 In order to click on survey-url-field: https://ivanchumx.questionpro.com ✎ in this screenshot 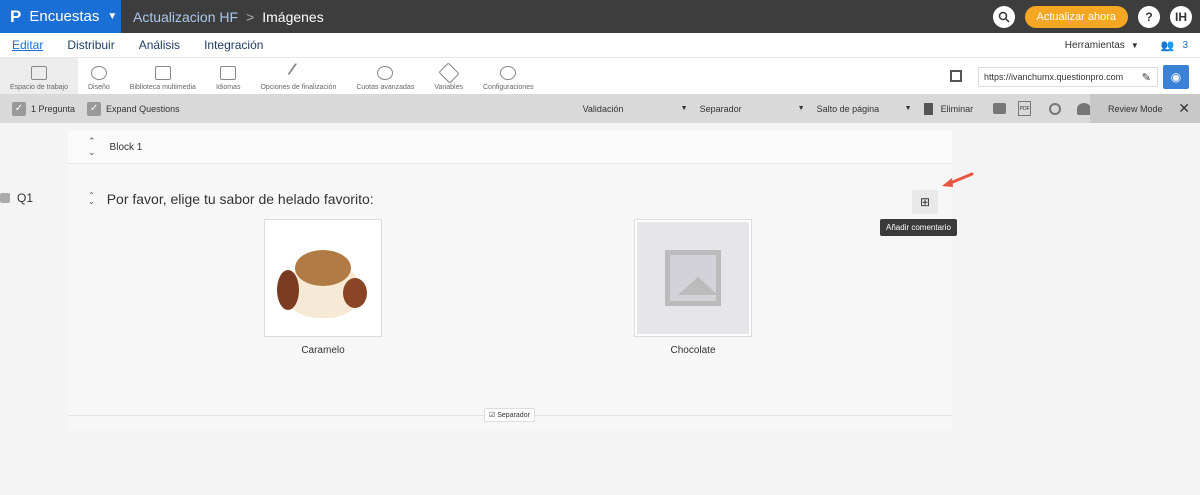, I will do `click(1068, 77)`.